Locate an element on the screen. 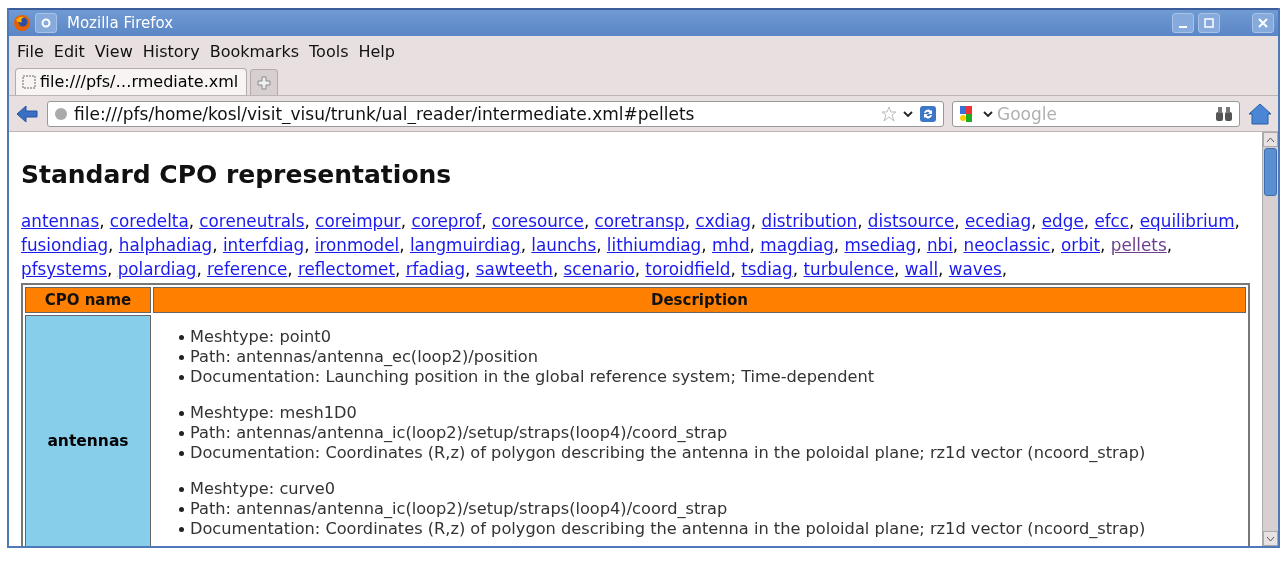 The width and height of the screenshot is (1282, 561). cpo-link: msediag is located at coordinates (880, 245).